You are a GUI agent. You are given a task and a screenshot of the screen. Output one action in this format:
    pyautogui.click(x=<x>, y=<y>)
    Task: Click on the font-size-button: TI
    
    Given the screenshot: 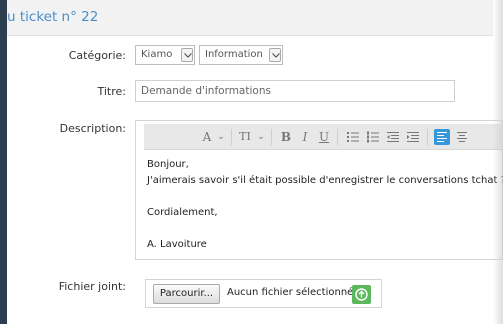 What is the action you would take?
    pyautogui.click(x=245, y=137)
    